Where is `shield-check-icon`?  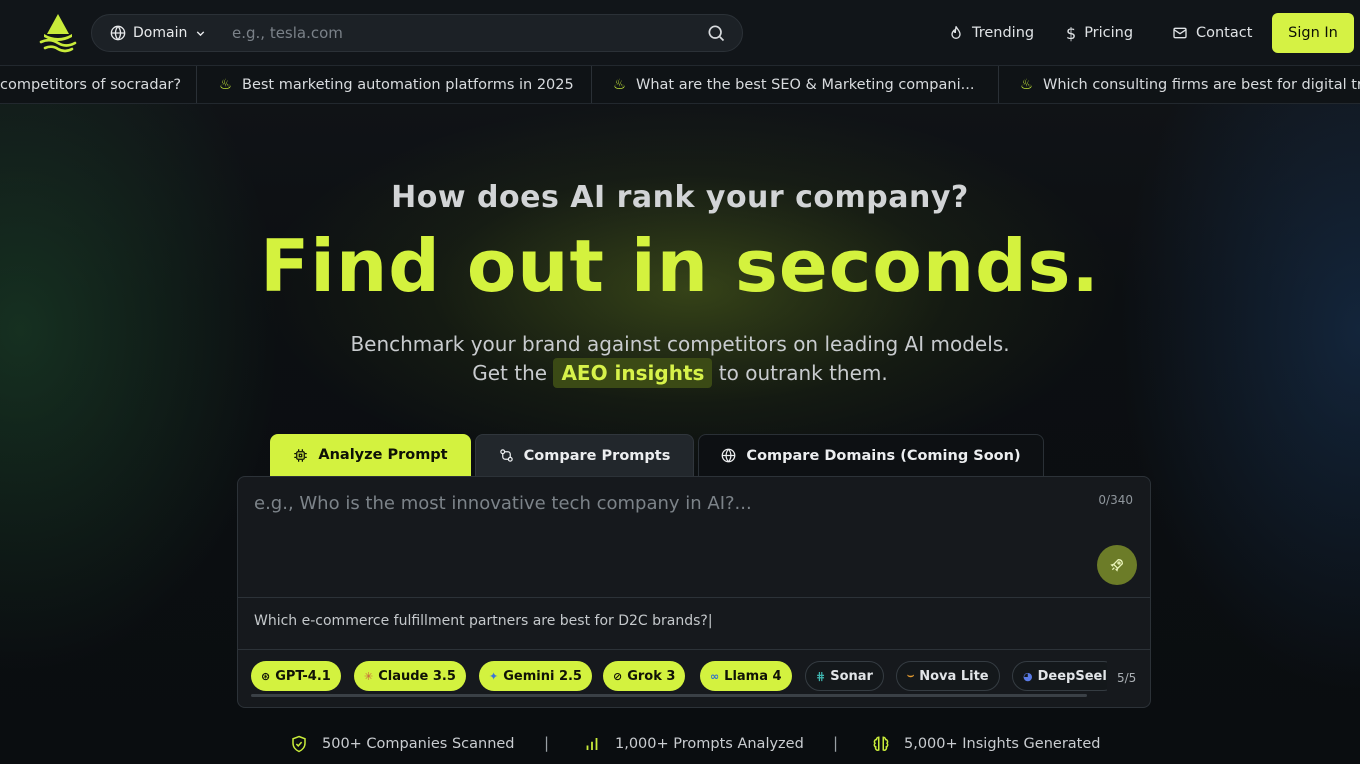 shield-check-icon is located at coordinates (299, 744).